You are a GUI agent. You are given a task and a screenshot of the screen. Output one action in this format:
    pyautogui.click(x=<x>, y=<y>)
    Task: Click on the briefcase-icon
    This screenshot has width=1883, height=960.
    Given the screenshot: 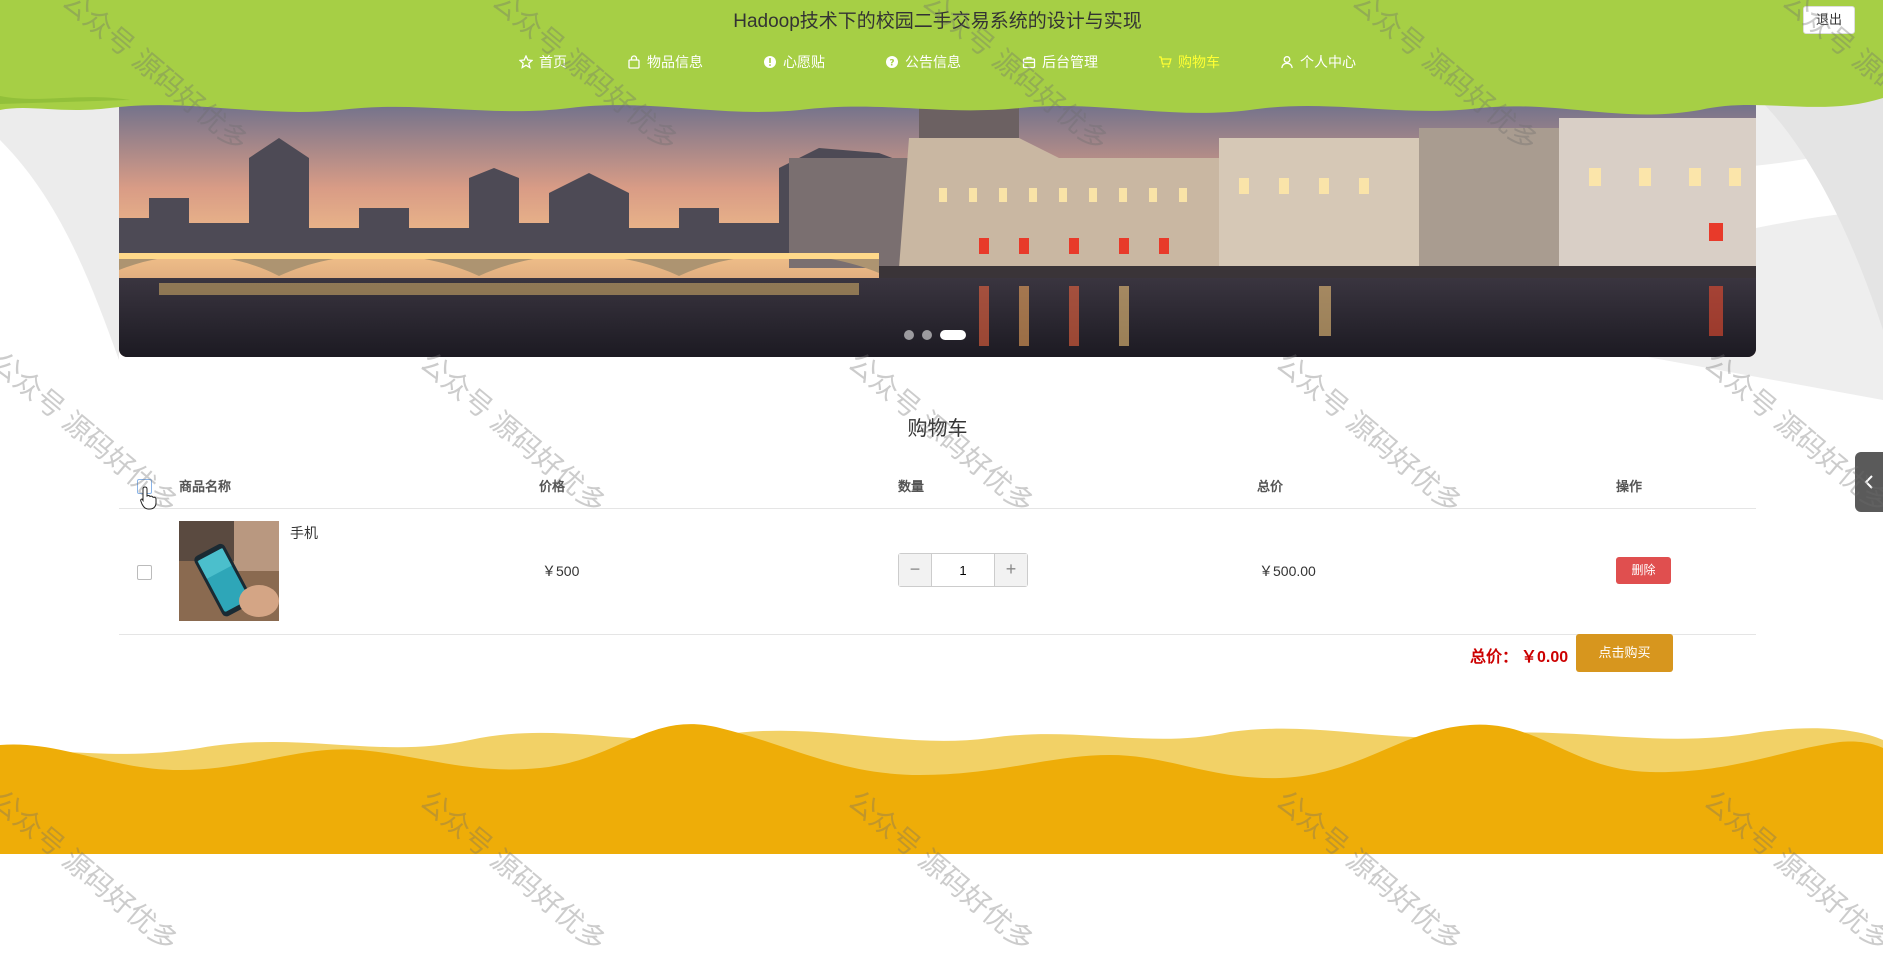 What is the action you would take?
    pyautogui.click(x=1029, y=62)
    